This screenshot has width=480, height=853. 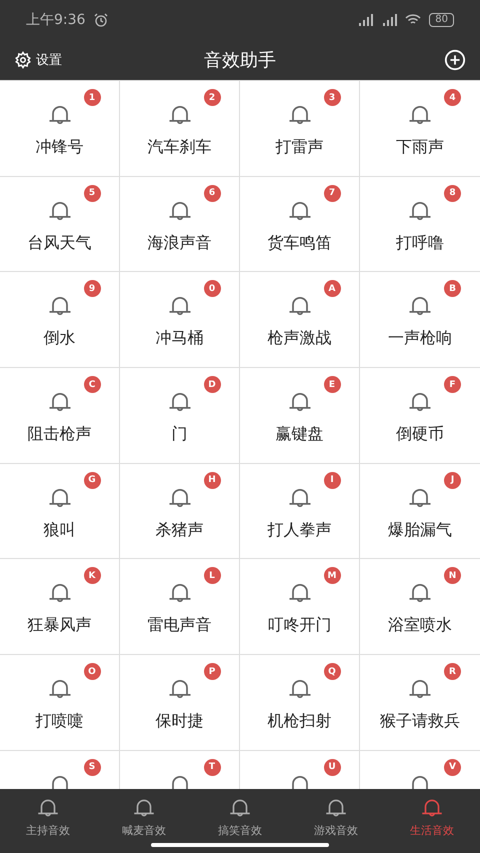 What do you see at coordinates (92, 575) in the screenshot?
I see `shortcut-badge: K` at bounding box center [92, 575].